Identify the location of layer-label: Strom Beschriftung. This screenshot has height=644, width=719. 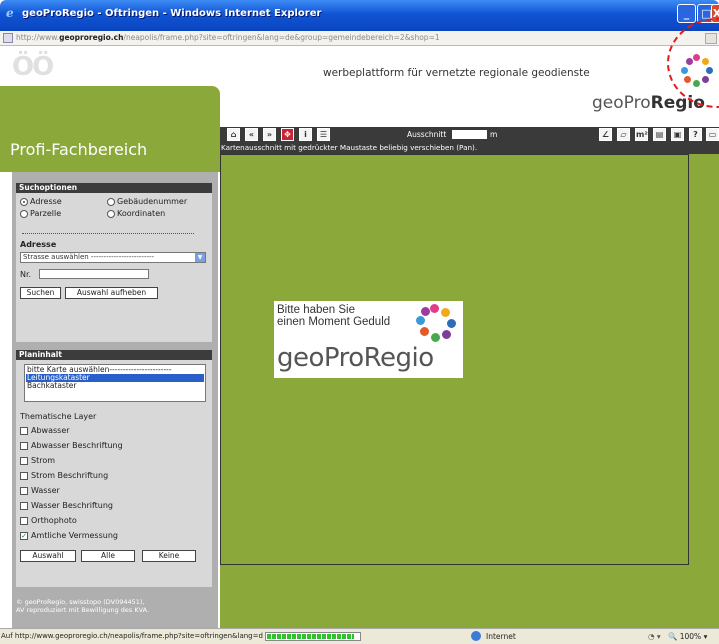
(69, 475).